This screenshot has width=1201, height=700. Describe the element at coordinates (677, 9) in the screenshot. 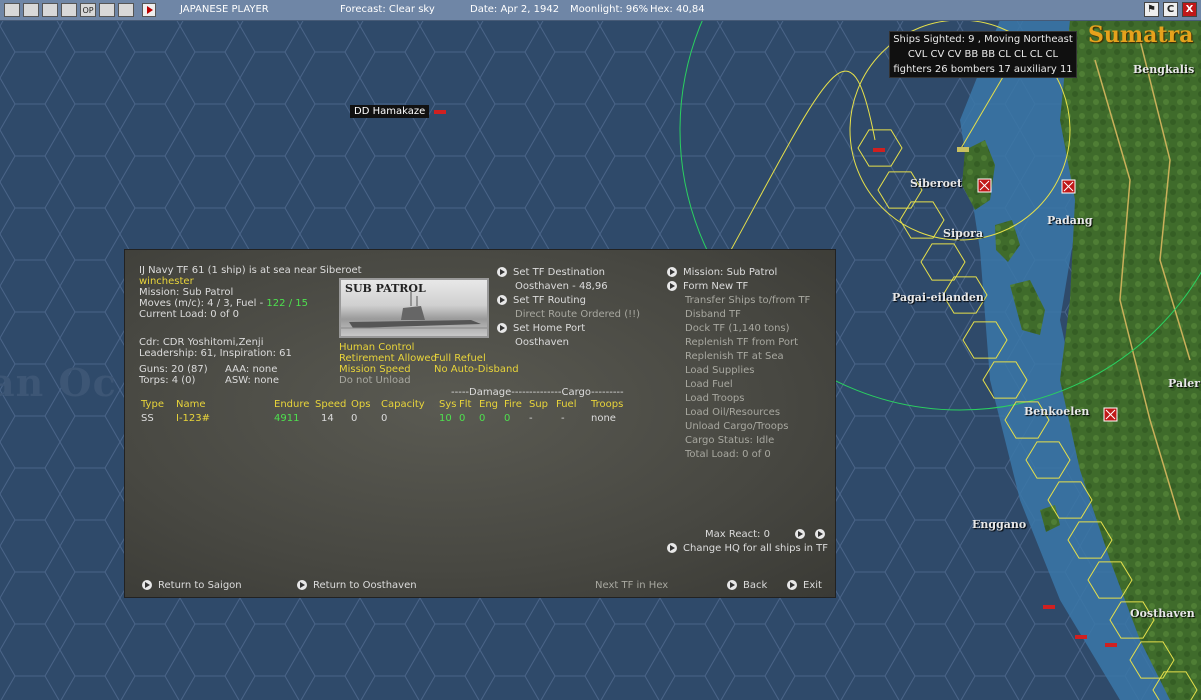

I see `hex-label: Hex: 40,84` at that location.